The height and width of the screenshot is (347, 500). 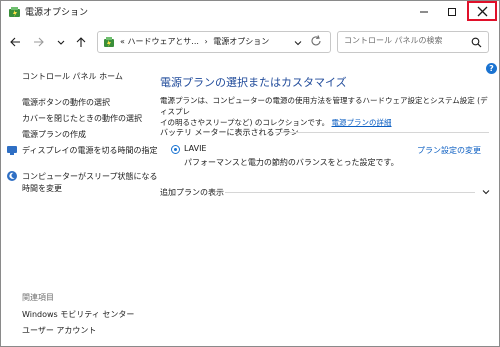 I want to click on power-options-app-icon, so click(x=14, y=12).